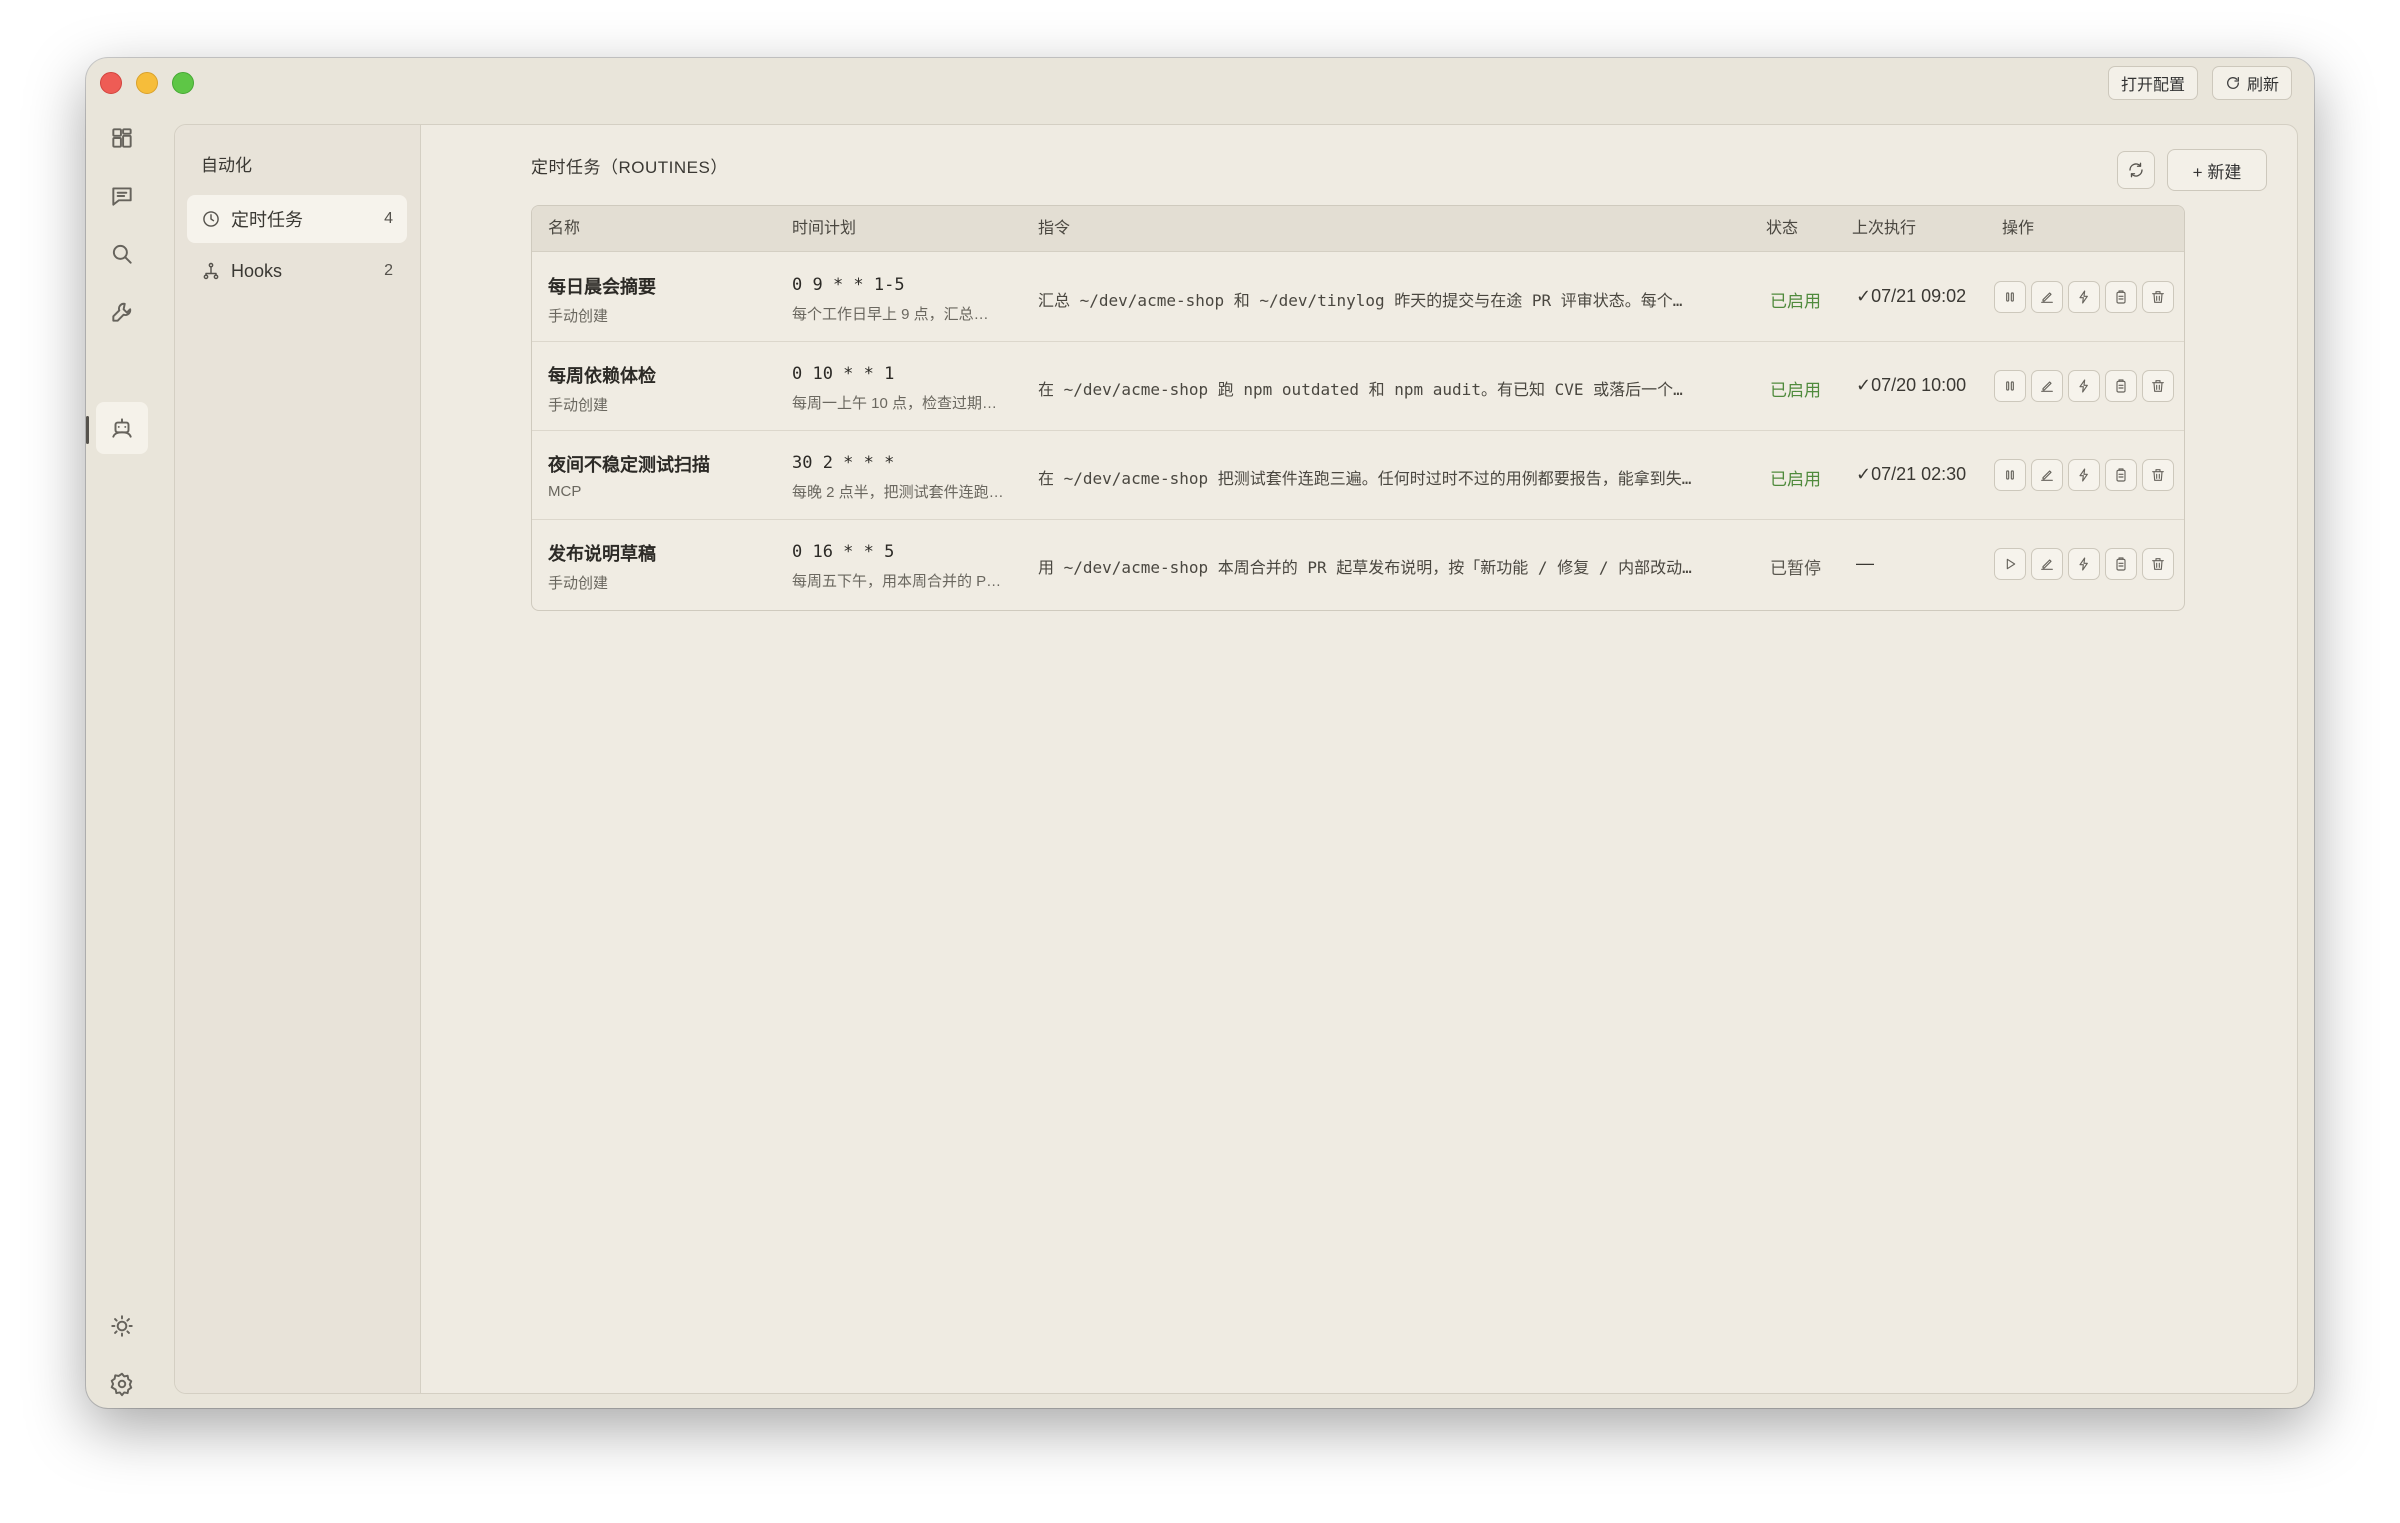 The height and width of the screenshot is (1523, 2400). What do you see at coordinates (843, 463) in the screenshot?
I see `routine-cron: 30 2 * * *` at bounding box center [843, 463].